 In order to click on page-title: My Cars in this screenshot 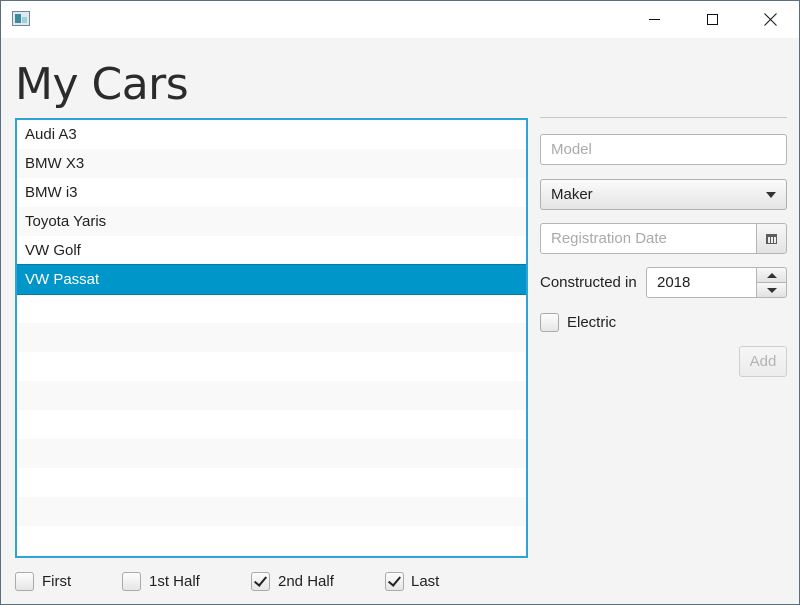, I will do `click(102, 84)`.